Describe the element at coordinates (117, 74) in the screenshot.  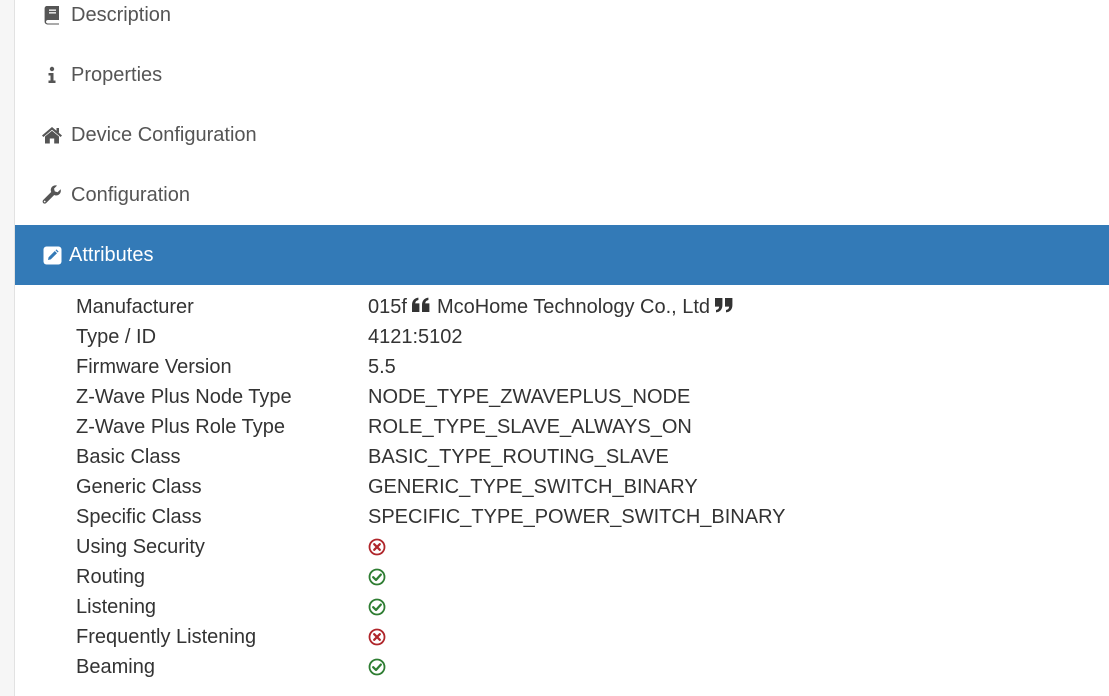
I see `nav-item-label: Properties` at that location.